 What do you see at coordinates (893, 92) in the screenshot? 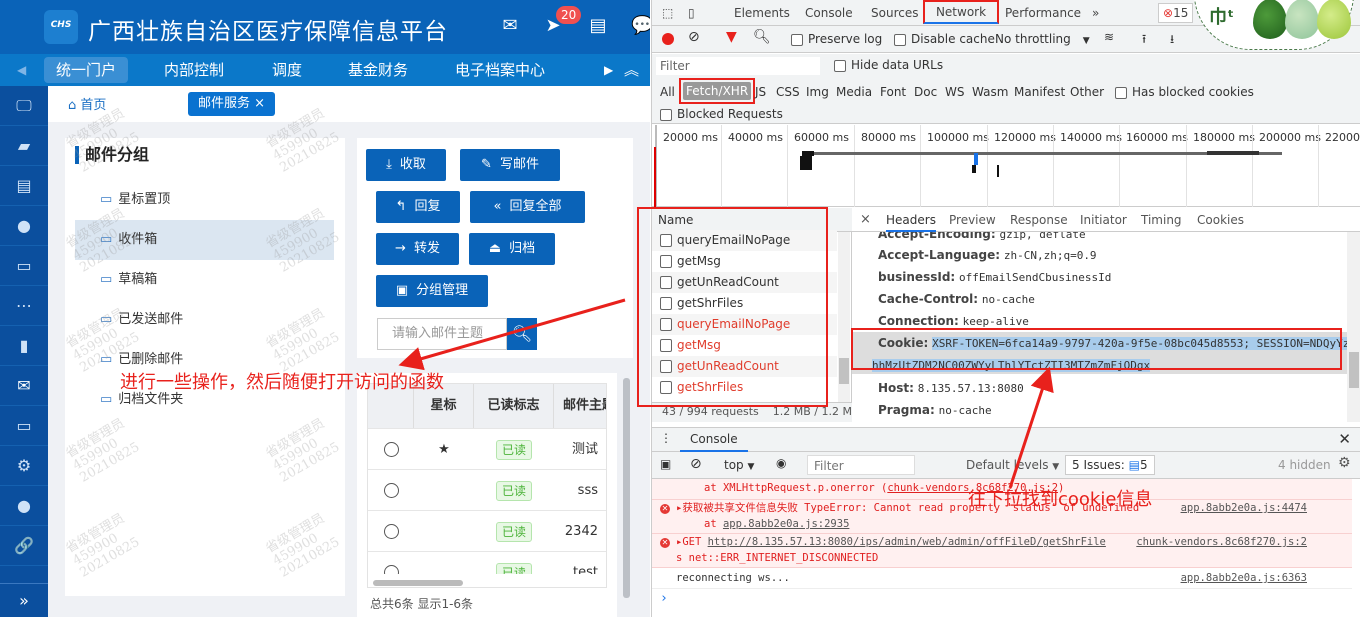
I see `type-font: Font` at bounding box center [893, 92].